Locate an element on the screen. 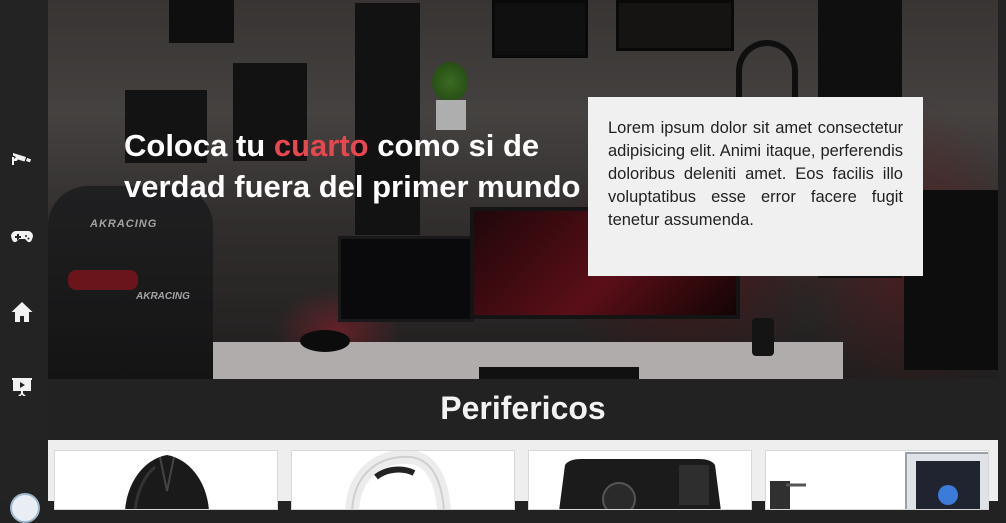  chat-widget-button is located at coordinates (25, 508).